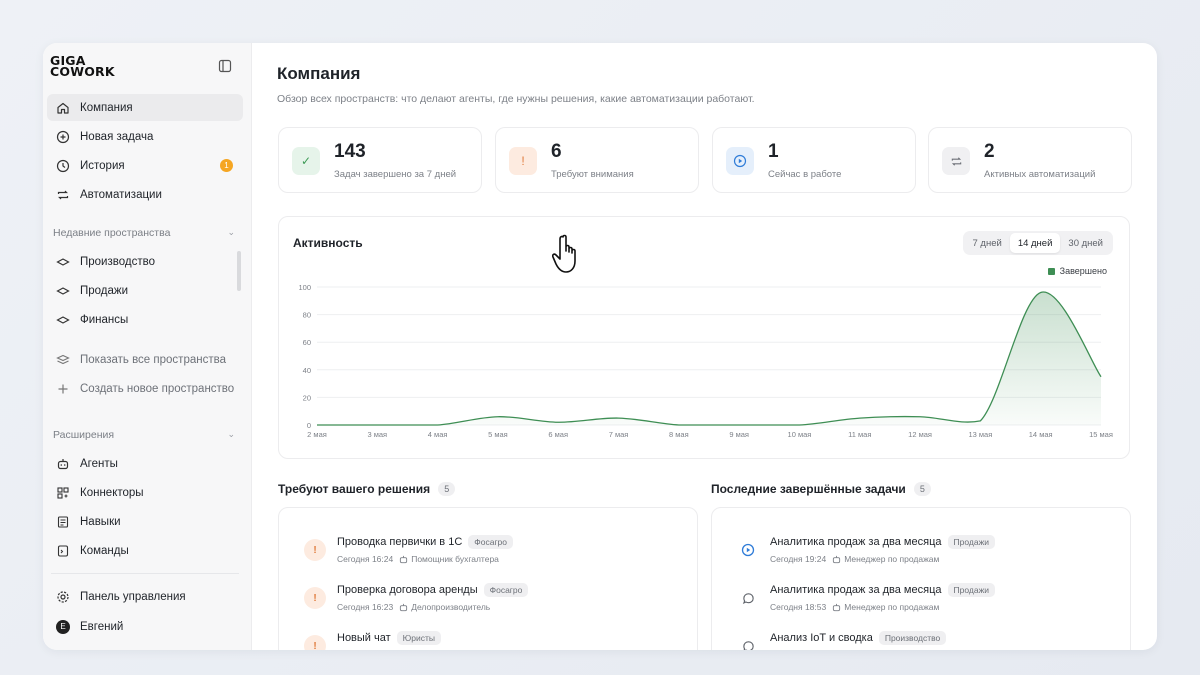 This screenshot has height=675, width=1200. Describe the element at coordinates (99, 463) in the screenshot. I see `sidebar-item-label: Агенты` at that location.